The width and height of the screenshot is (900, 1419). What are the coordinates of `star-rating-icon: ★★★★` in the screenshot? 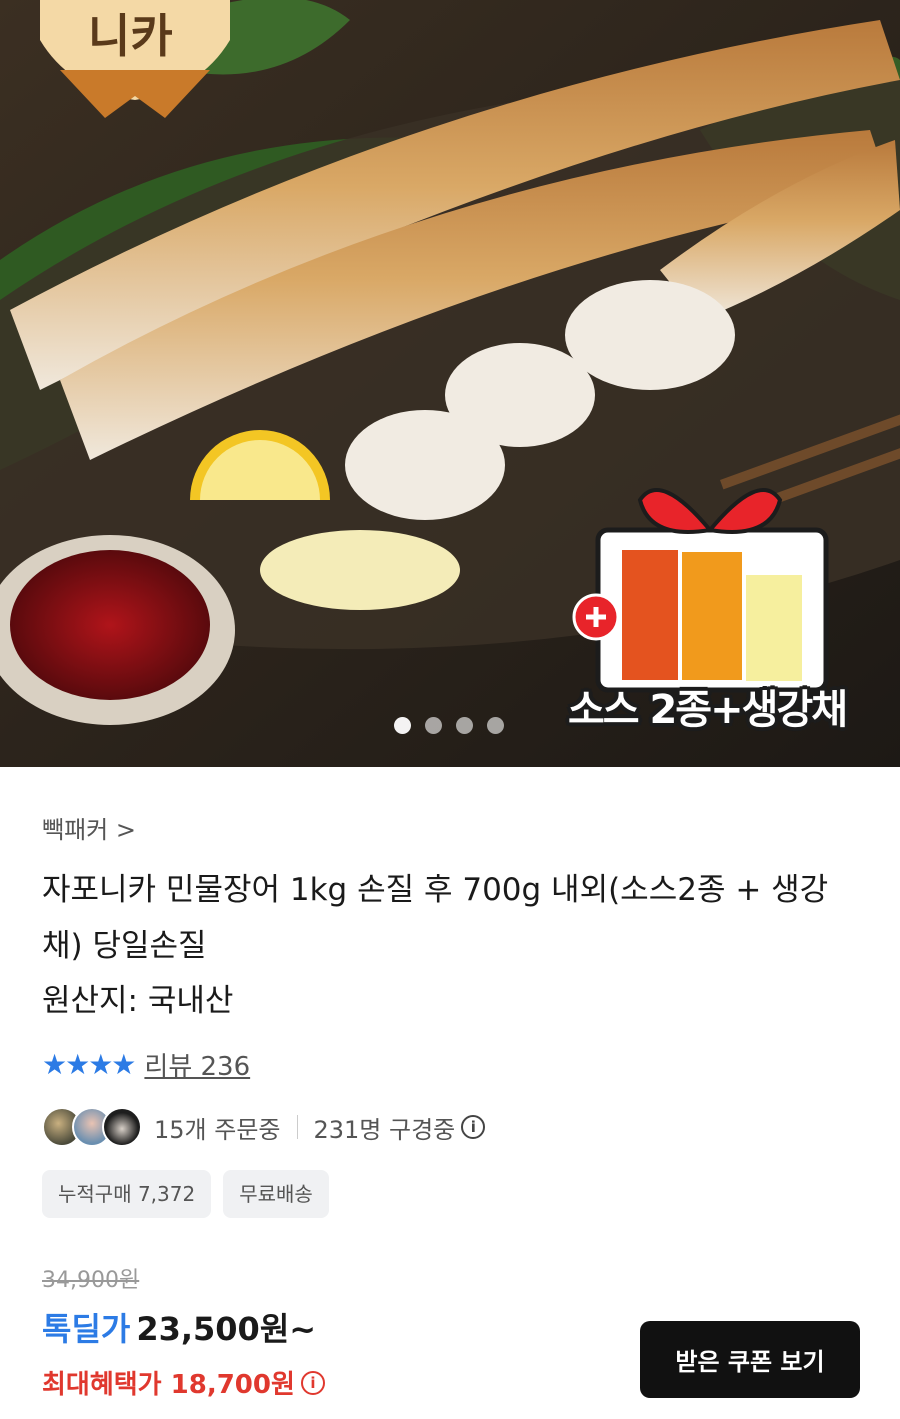 It's located at (89, 1064).